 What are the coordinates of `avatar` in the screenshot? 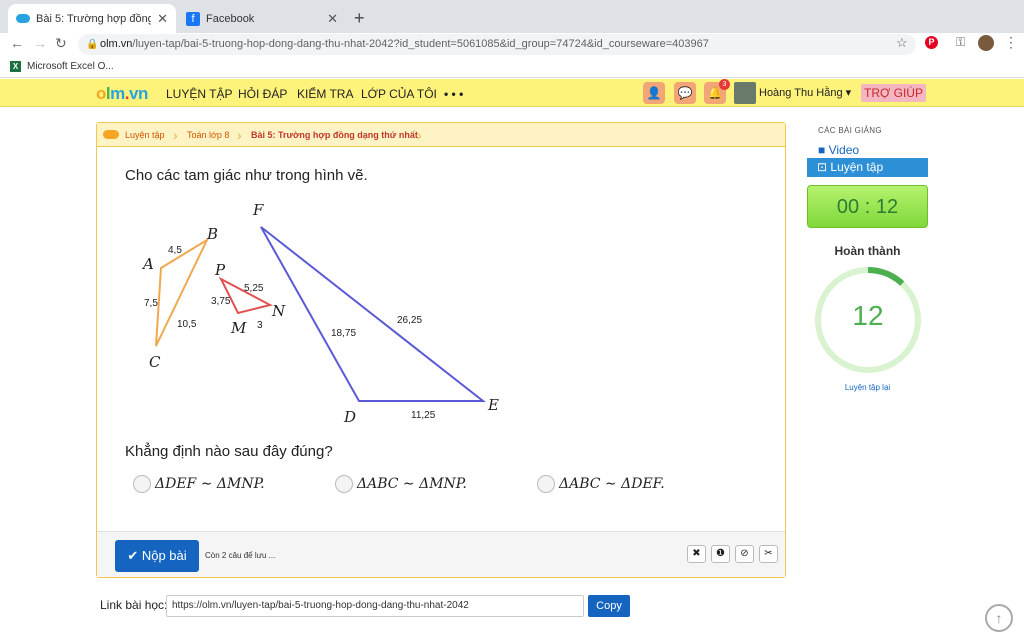 It's located at (745, 93).